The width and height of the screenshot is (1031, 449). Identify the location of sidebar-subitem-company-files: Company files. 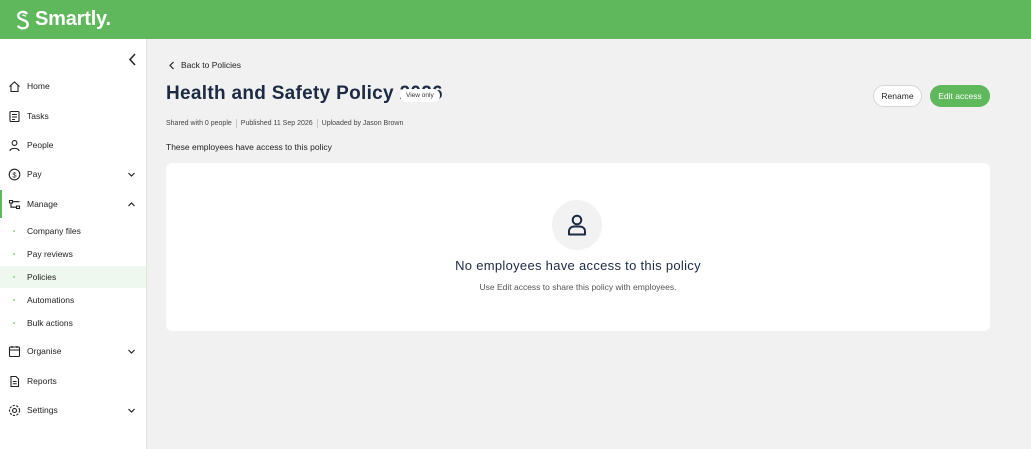
(73, 231).